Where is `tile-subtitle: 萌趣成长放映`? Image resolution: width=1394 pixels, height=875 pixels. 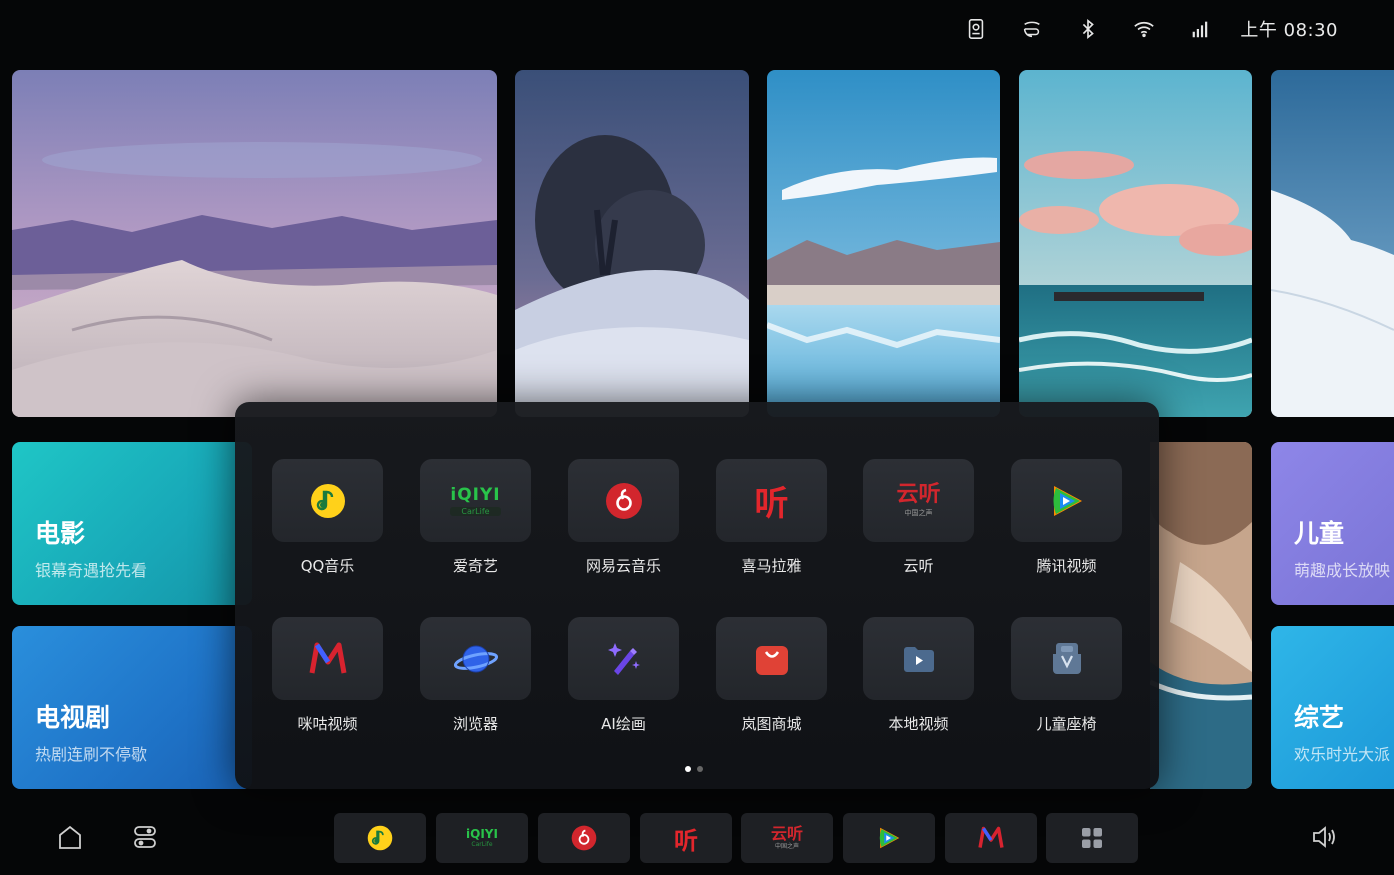
tile-subtitle: 萌趣成长放映 is located at coordinates (1342, 570).